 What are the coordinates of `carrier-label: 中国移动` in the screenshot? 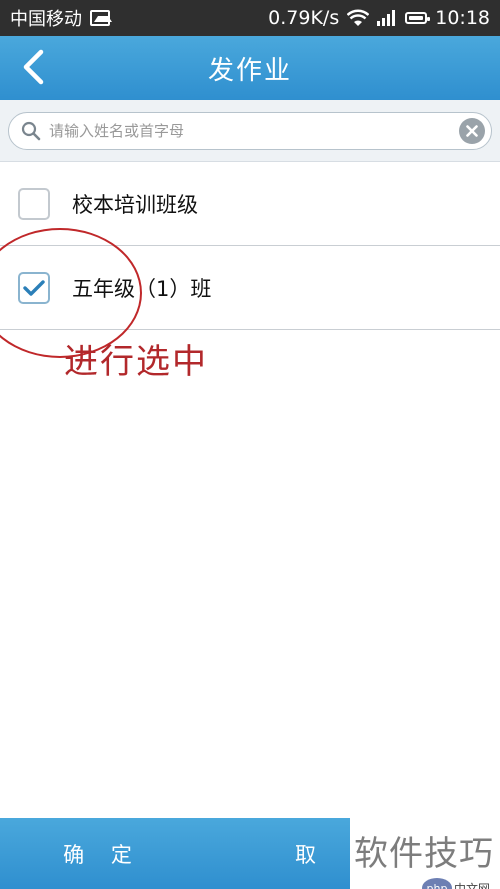 It's located at (46, 19).